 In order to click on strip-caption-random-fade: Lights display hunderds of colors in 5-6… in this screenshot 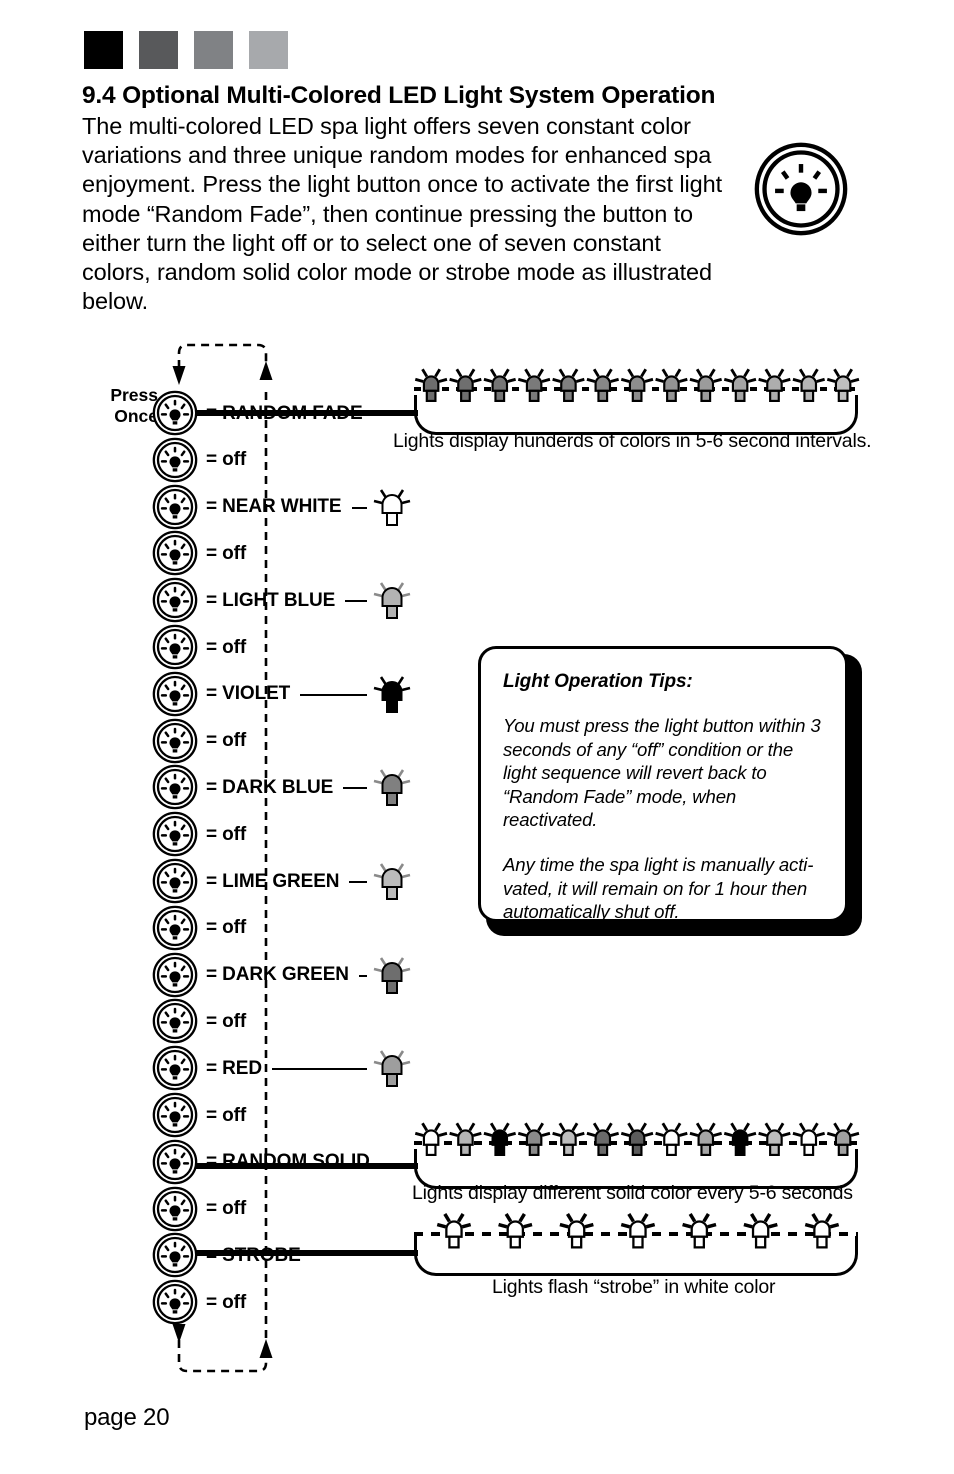, I will do `click(632, 441)`.